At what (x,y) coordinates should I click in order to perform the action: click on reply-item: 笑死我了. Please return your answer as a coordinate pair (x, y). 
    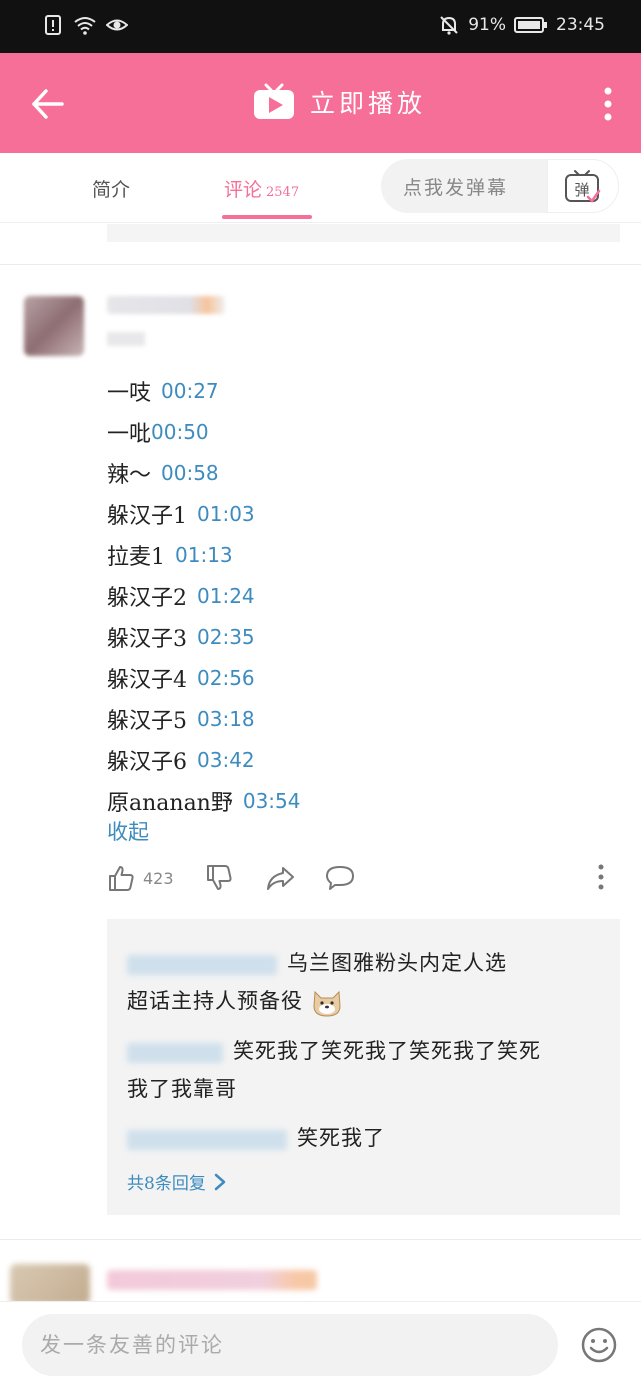
    Looking at the image, I should click on (256, 1137).